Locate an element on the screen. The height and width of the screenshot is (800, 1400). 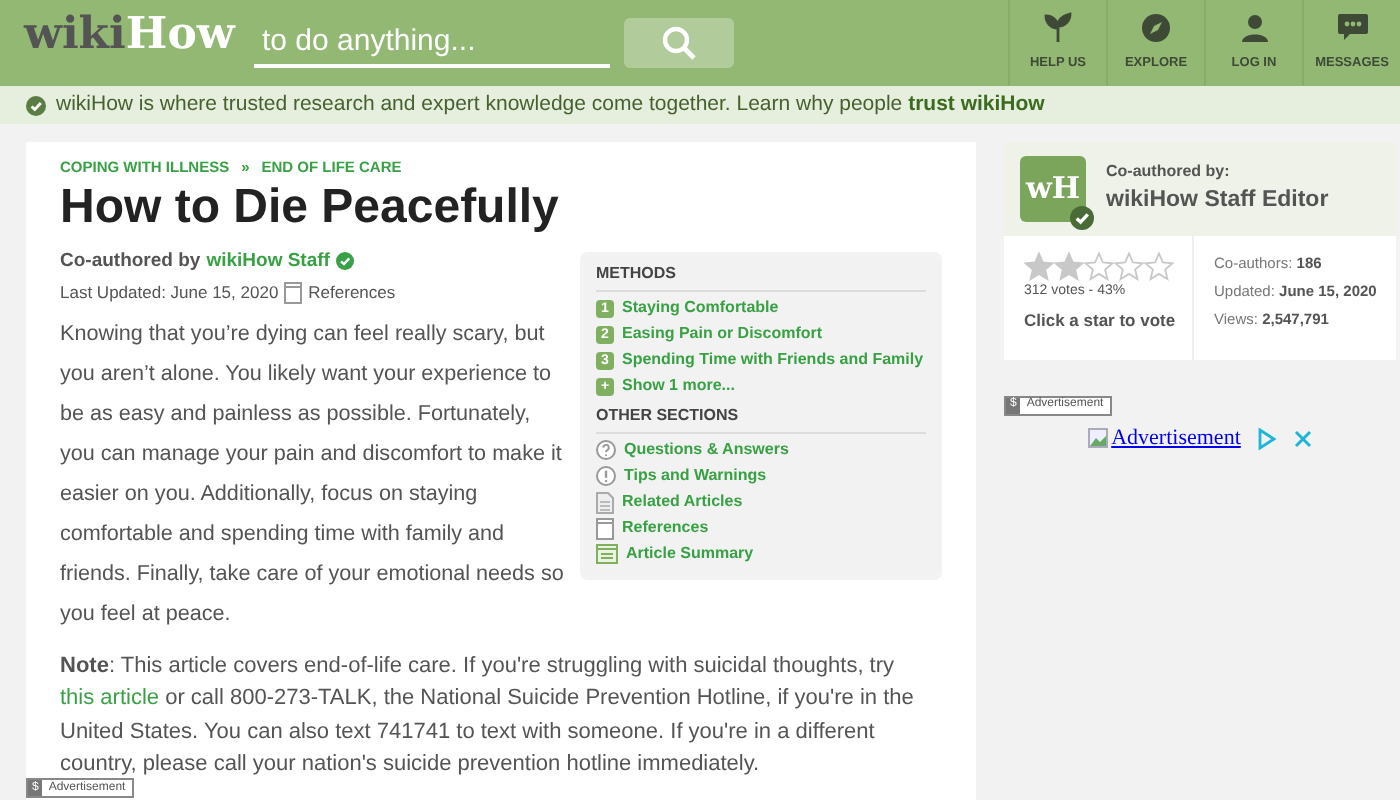
vote-prompt: Click a star to vote is located at coordinates (1101, 320).